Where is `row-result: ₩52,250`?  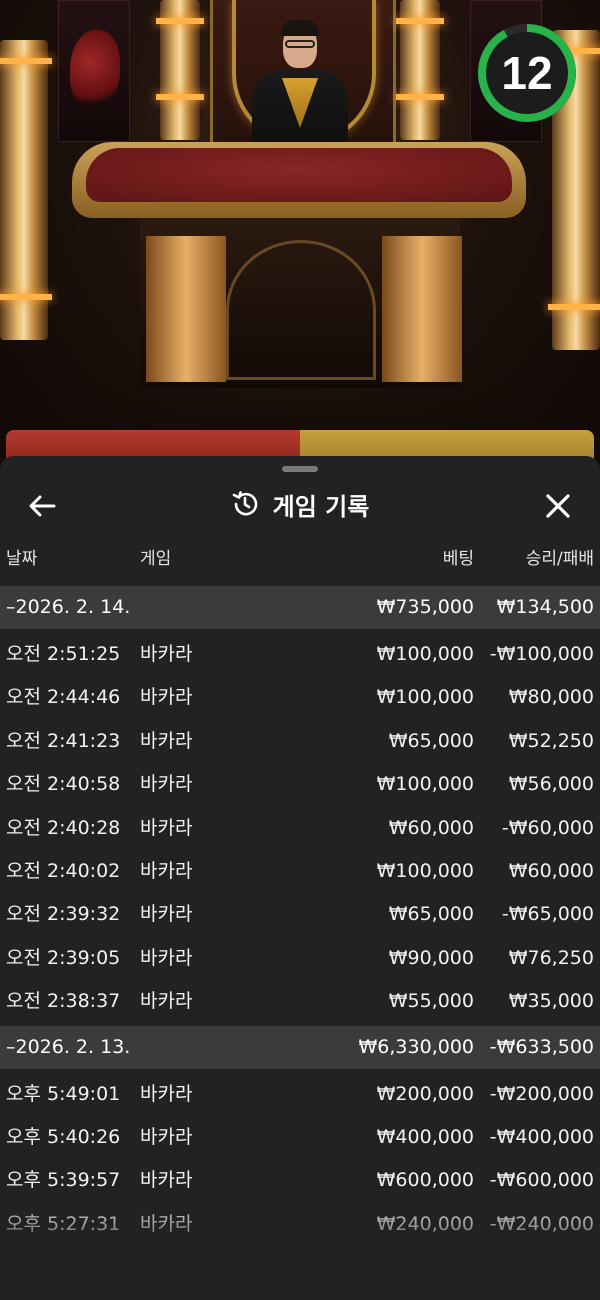 row-result: ₩52,250 is located at coordinates (551, 740).